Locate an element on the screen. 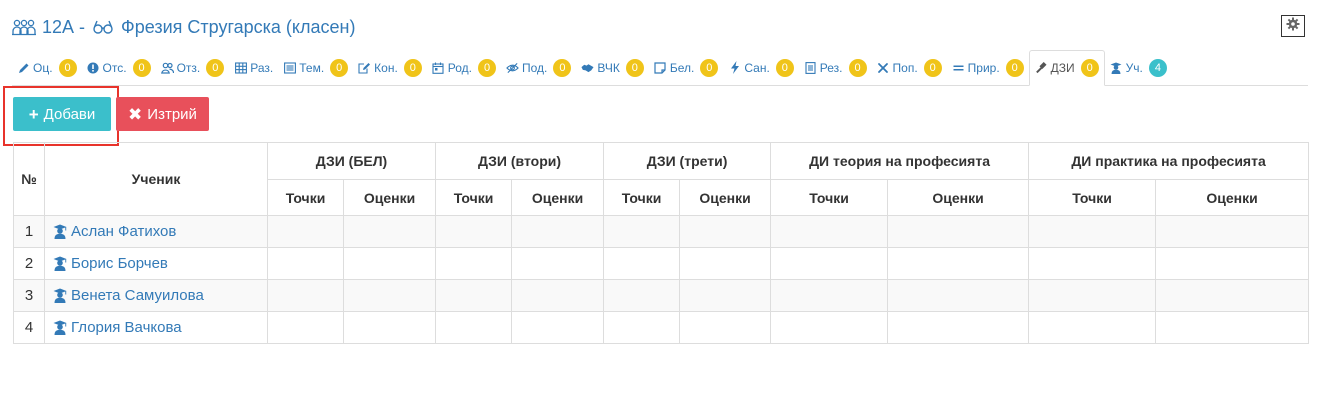 The width and height of the screenshot is (1323, 418). table-row: 2 Борис Борчев is located at coordinates (661, 263).